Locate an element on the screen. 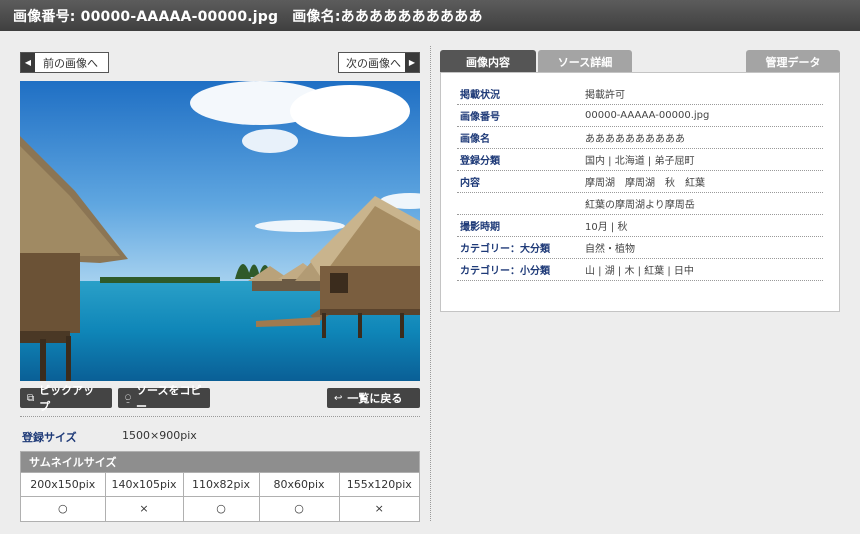 Image resolution: width=860 pixels, height=534 pixels. detail-row: 登録分類 国内 | 北海道 | 弟子屈町 is located at coordinates (640, 160).